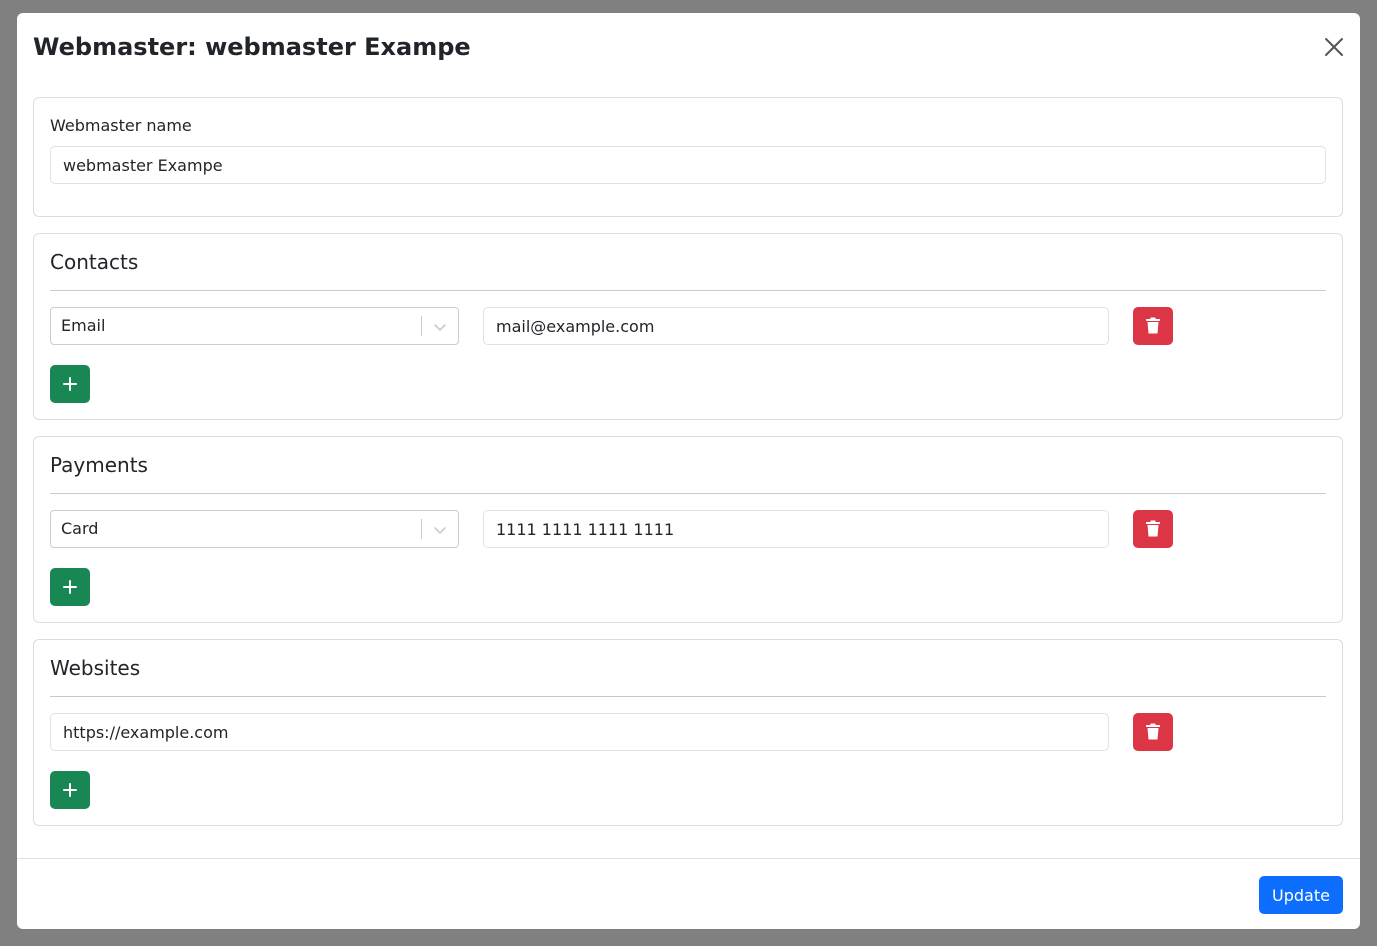 The width and height of the screenshot is (1377, 946). Describe the element at coordinates (94, 262) in the screenshot. I see `contacts-title: Contacts` at that location.